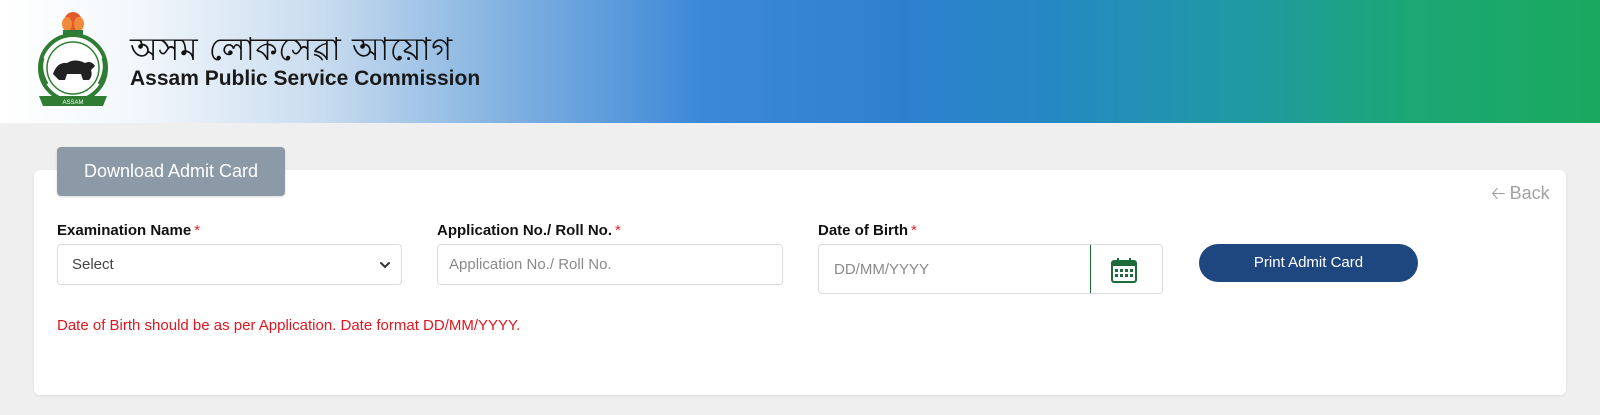  I want to click on tab-download-admit-card: Download Admit Card, so click(171, 171).